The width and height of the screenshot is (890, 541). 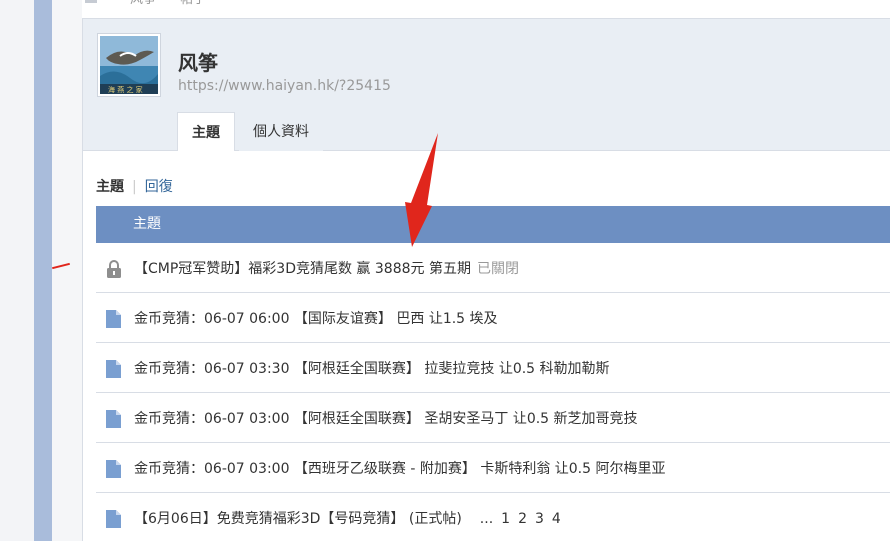 I want to click on table-row: 【6月06日】免费竞猜福彩3D【号码竞猜】 (正式帖)... 1 2 3 4, so click(x=493, y=517).